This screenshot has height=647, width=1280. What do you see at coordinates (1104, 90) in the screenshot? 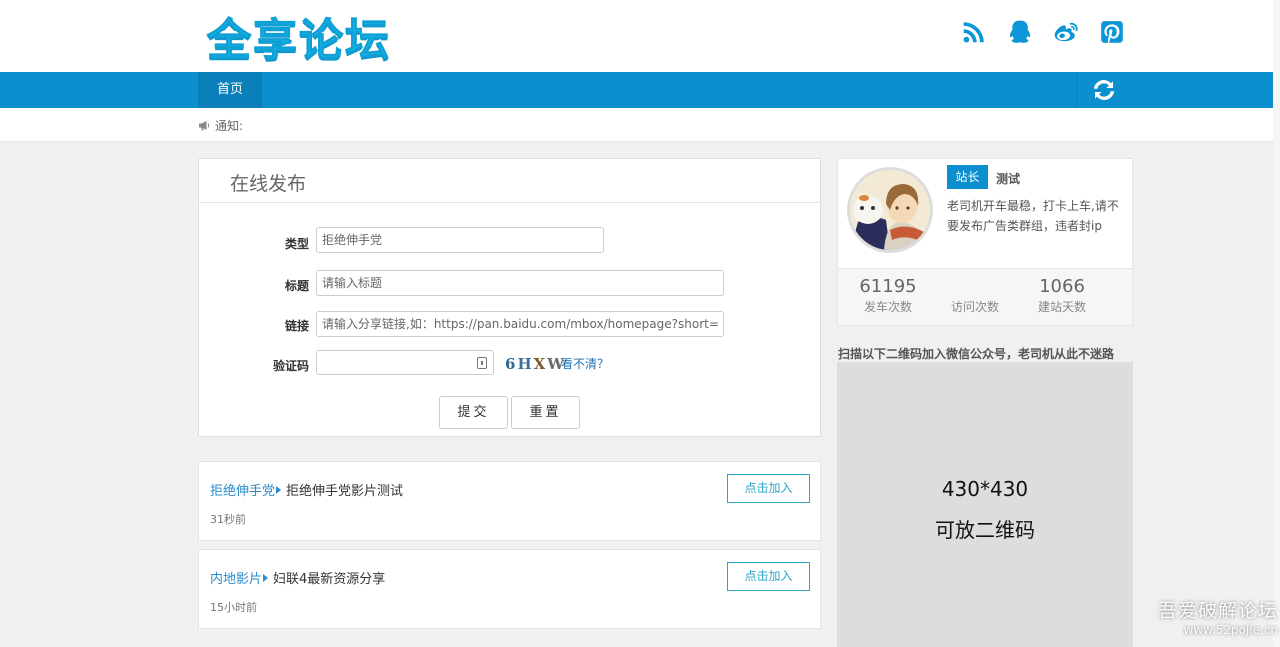
I see `refresh-icon` at bounding box center [1104, 90].